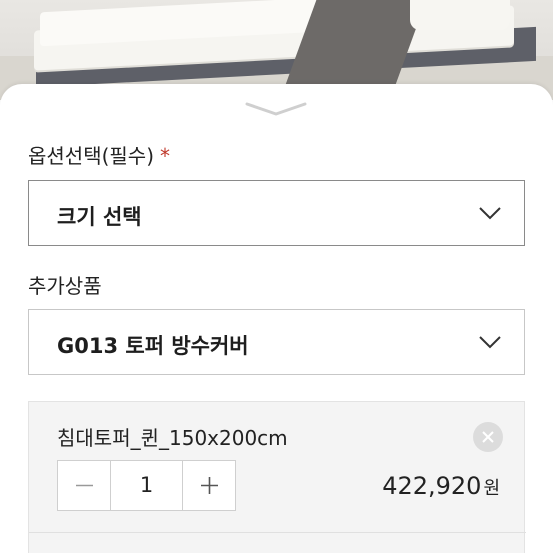  I want to click on divider, so click(277, 532).